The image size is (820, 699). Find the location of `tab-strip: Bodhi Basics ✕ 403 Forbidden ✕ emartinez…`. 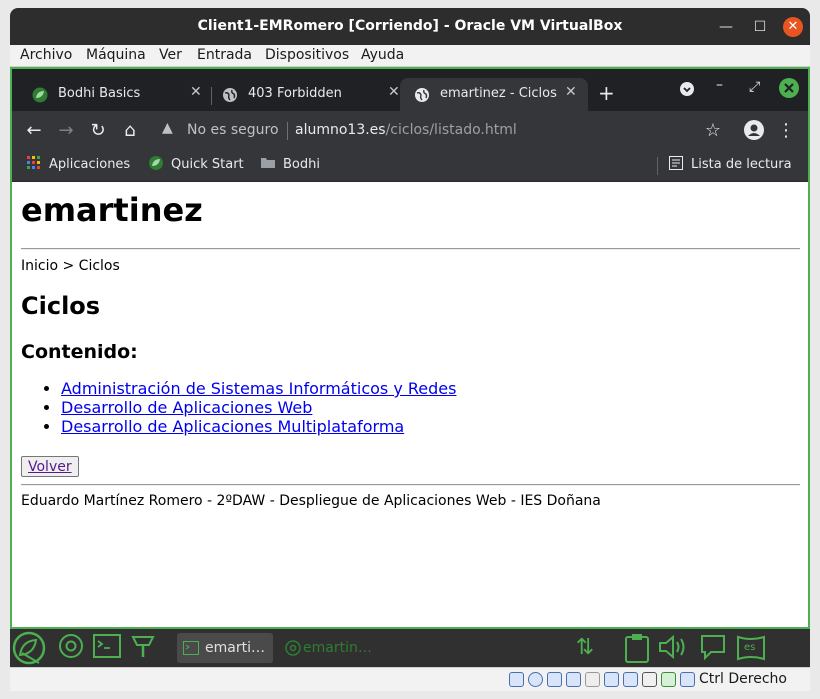

tab-strip: Bodhi Basics ✕ 403 Forbidden ✕ emartinez… is located at coordinates (410, 90).